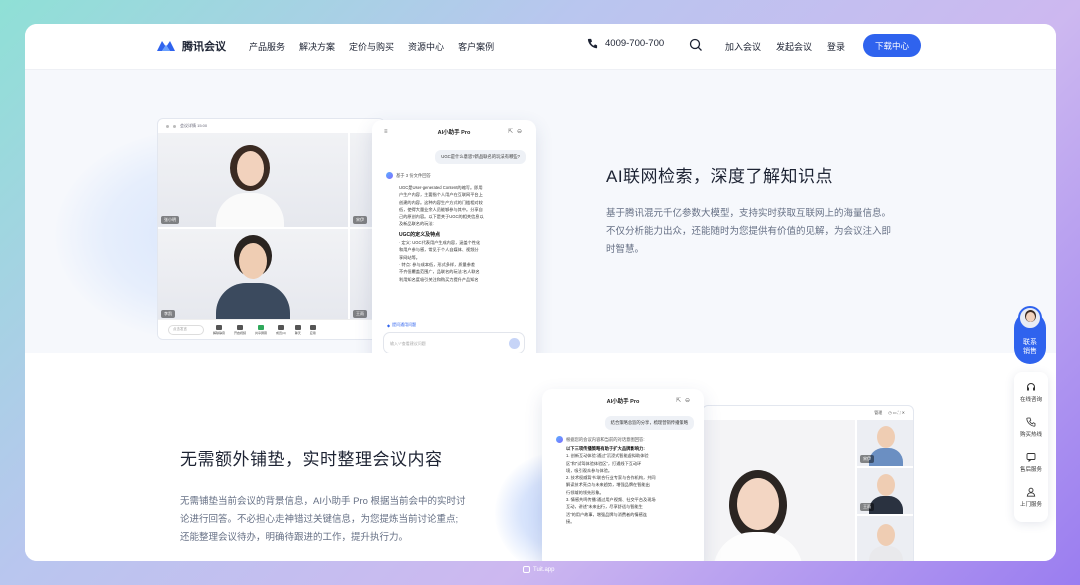  Describe the element at coordinates (441, 187) in the screenshot. I see `answer-line: UGC是User-generated Content的缩写。即用` at that location.